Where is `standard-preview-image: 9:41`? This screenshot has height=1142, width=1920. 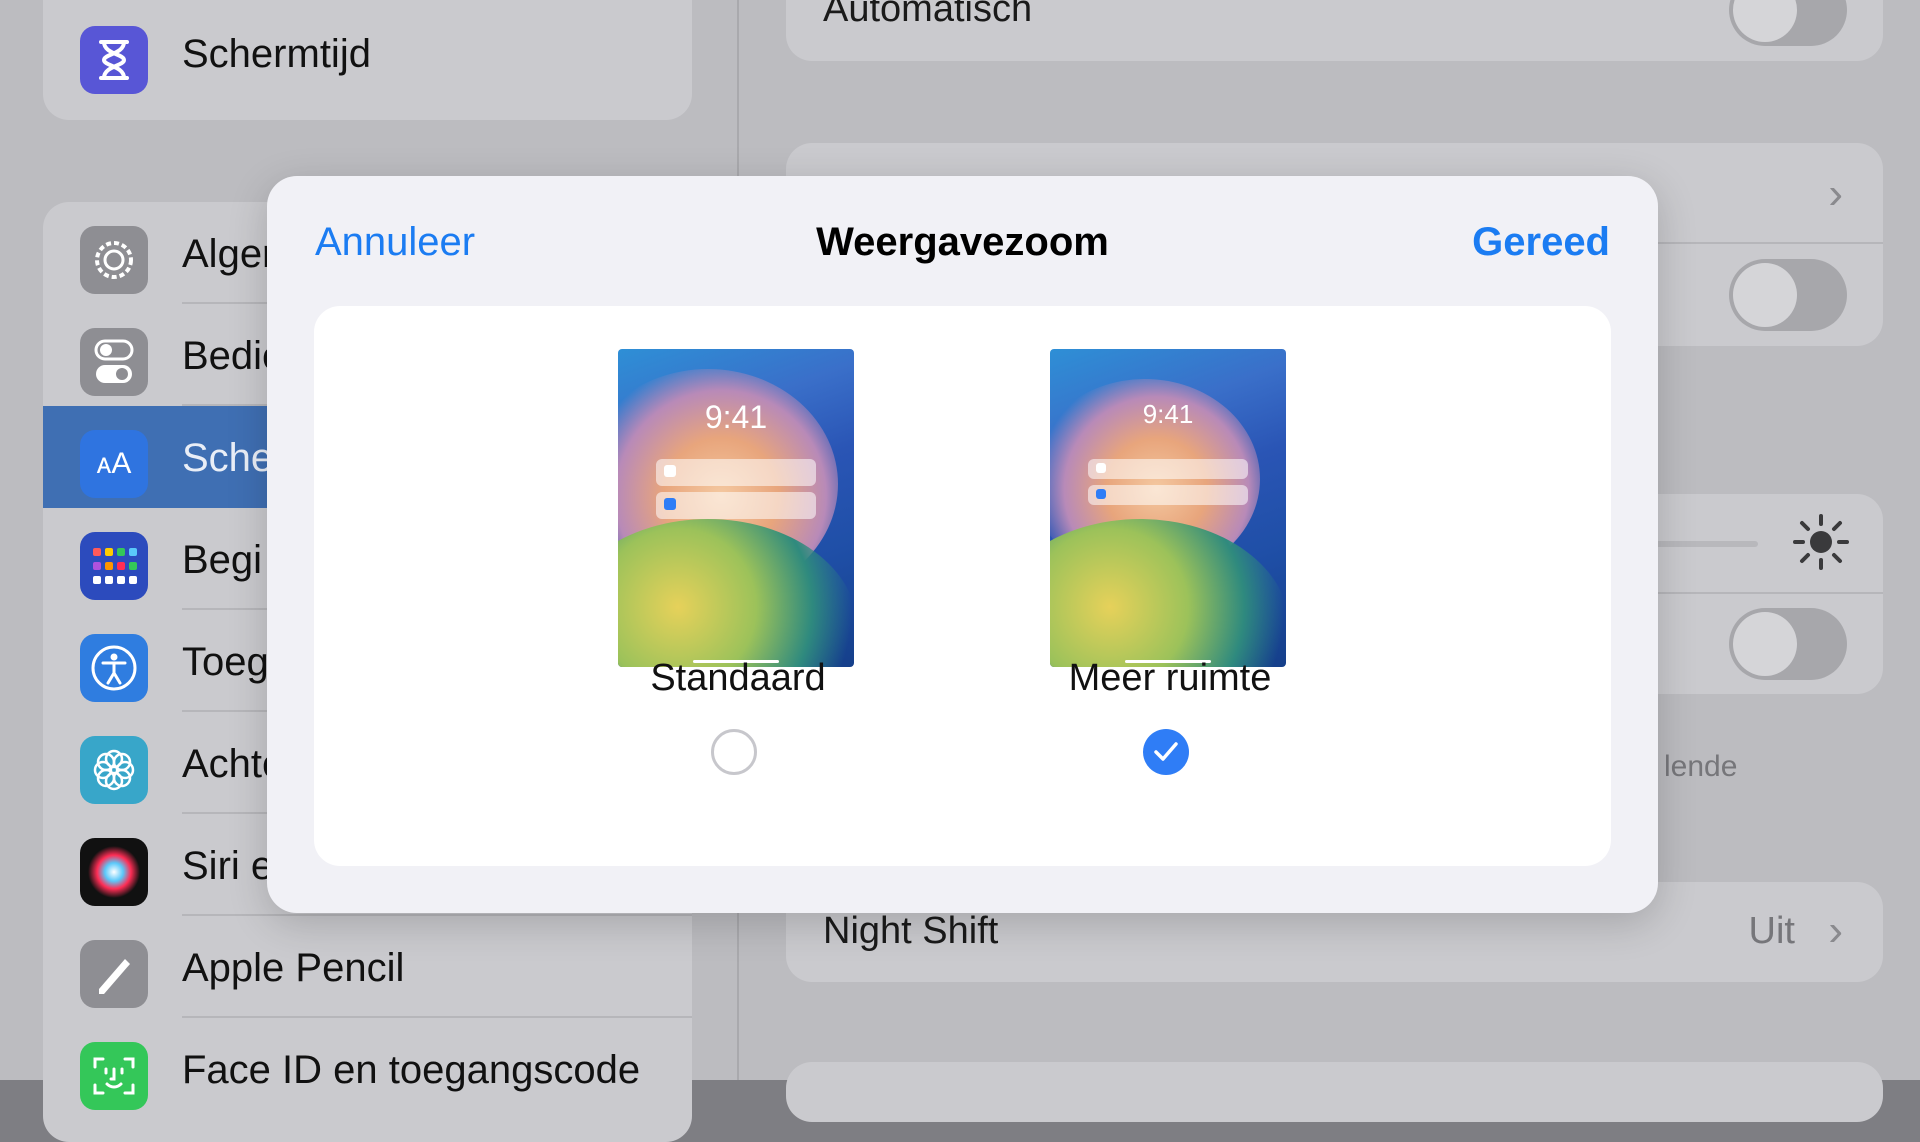
standard-preview-image: 9:41 is located at coordinates (736, 508).